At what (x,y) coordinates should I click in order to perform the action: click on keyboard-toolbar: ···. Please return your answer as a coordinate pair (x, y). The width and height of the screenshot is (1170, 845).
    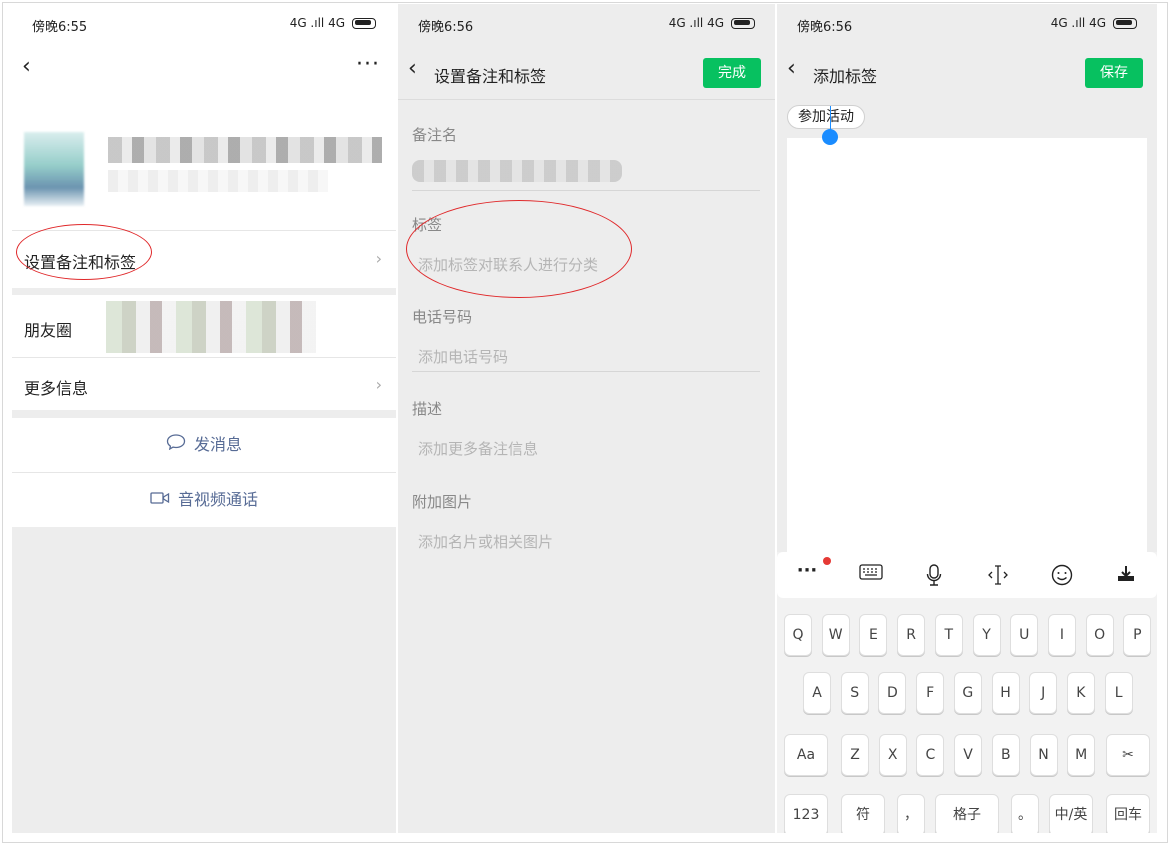
    Looking at the image, I should click on (967, 575).